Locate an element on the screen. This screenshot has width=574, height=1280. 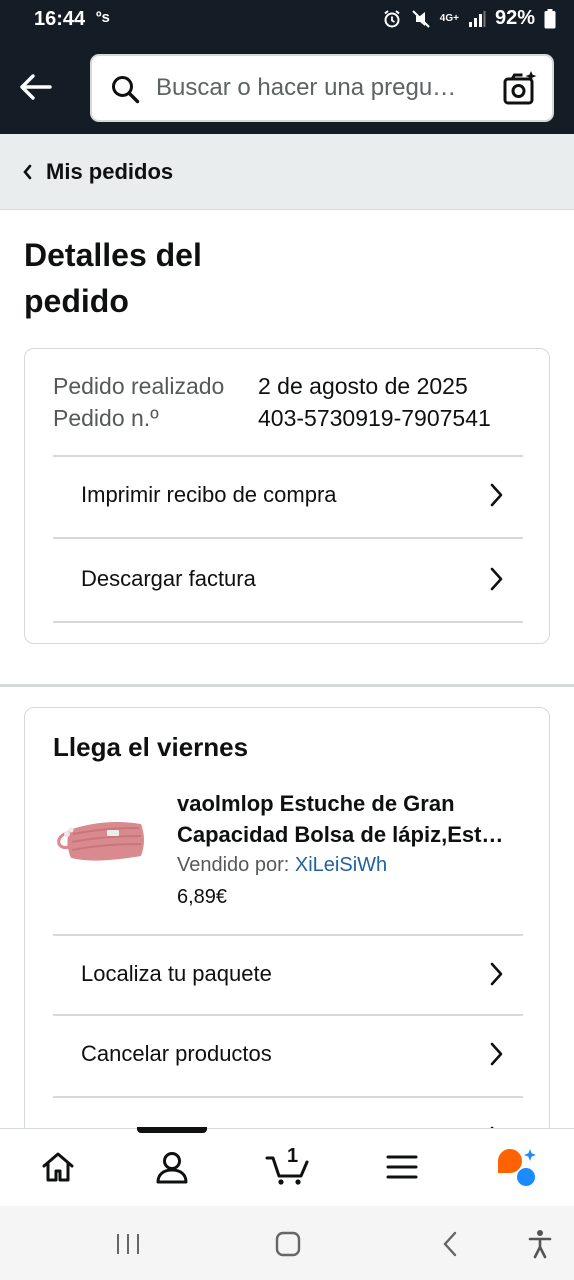
recent-apps-button is located at coordinates (128, 1244).